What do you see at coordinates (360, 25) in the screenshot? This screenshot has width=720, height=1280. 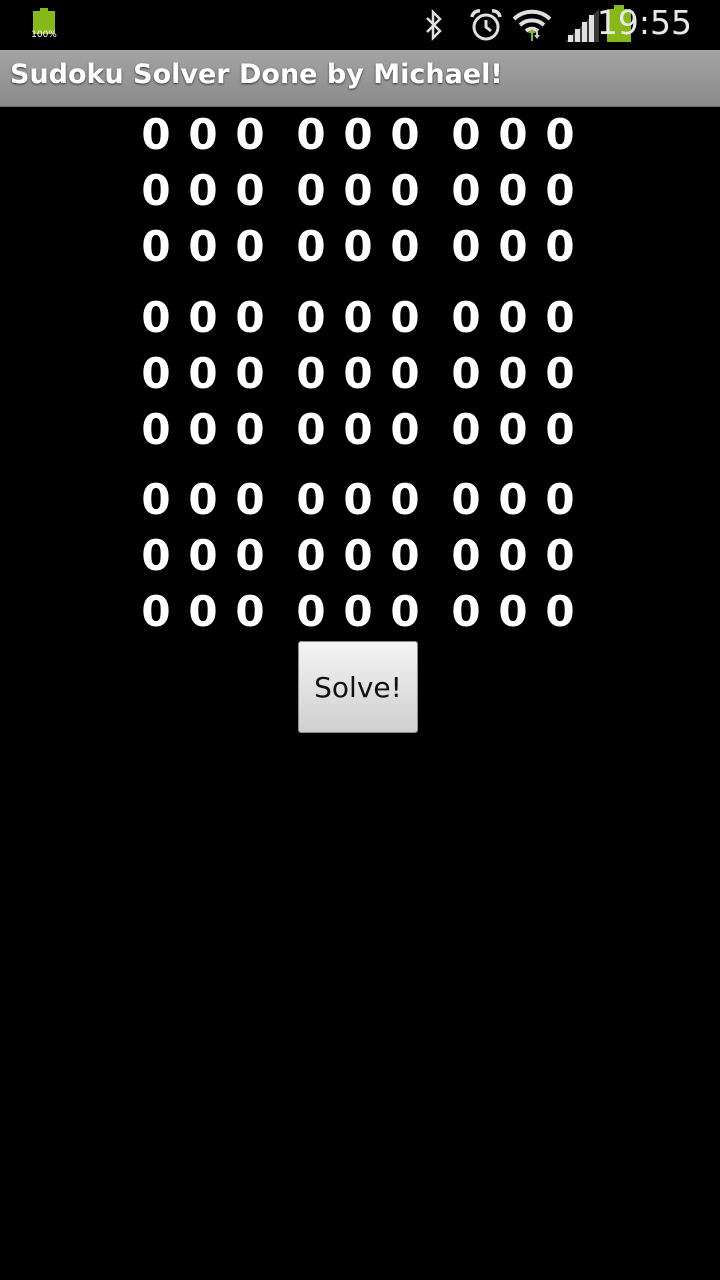 I see `status-bar: 100% 19:55` at bounding box center [360, 25].